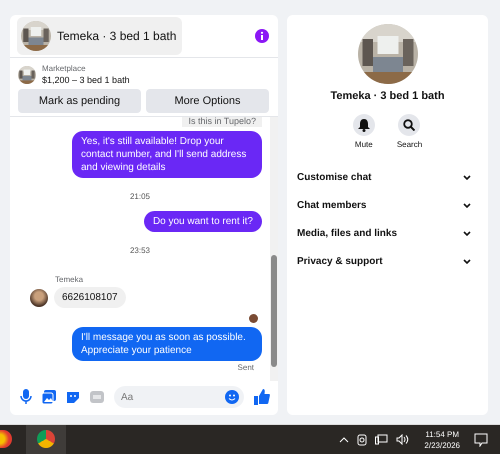 The height and width of the screenshot is (454, 500). I want to click on timestamp: 21:05, so click(140, 196).